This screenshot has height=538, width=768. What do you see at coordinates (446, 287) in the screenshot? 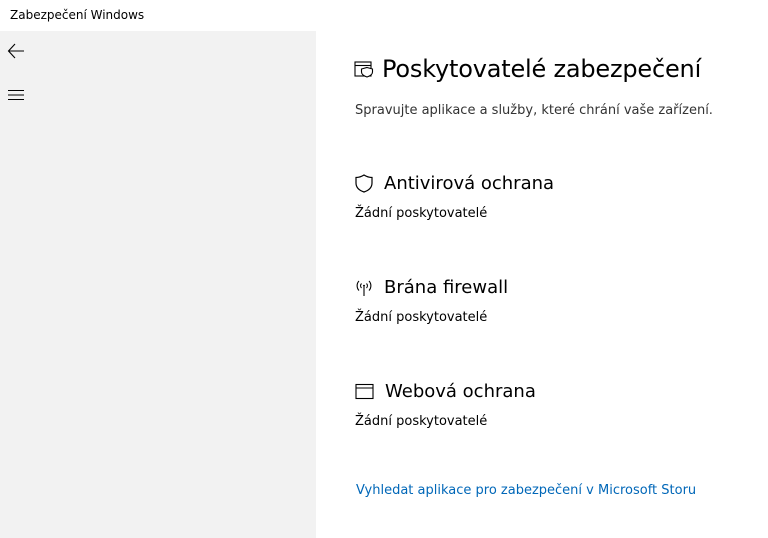
I see `section-title: Brána firewall` at bounding box center [446, 287].